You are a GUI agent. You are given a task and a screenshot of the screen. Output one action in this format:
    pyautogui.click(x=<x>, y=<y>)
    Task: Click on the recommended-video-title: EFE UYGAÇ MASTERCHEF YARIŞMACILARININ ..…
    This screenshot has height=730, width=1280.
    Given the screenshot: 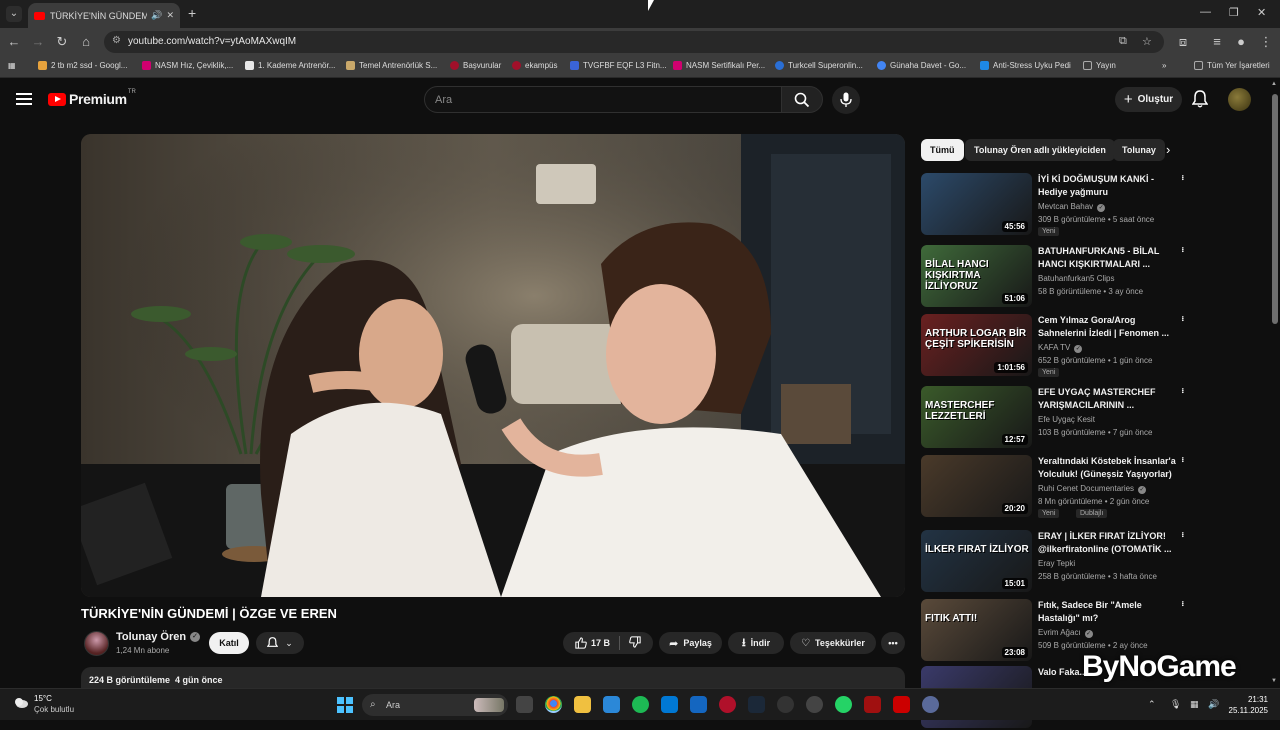 What is the action you would take?
    pyautogui.click(x=1107, y=399)
    